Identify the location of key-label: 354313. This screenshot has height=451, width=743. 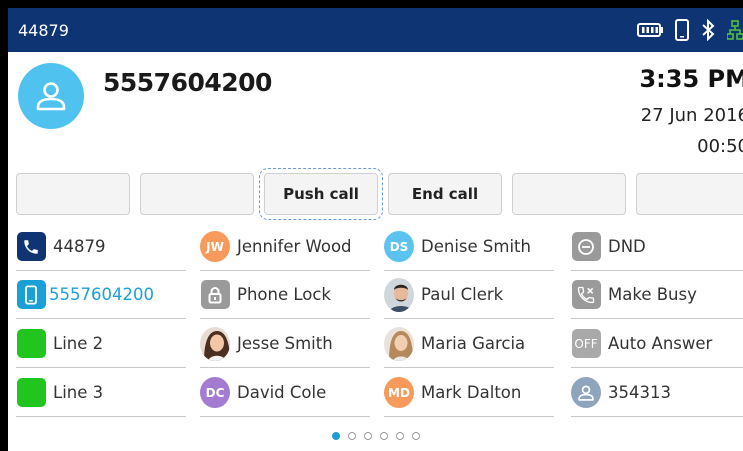
(639, 392).